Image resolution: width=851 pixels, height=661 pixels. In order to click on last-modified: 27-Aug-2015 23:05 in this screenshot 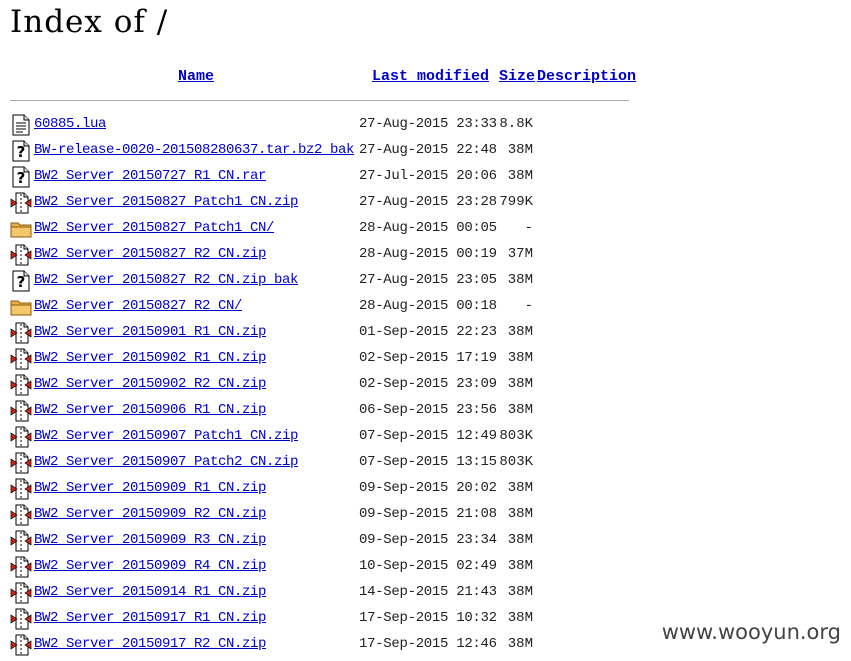, I will do `click(428, 280)`.